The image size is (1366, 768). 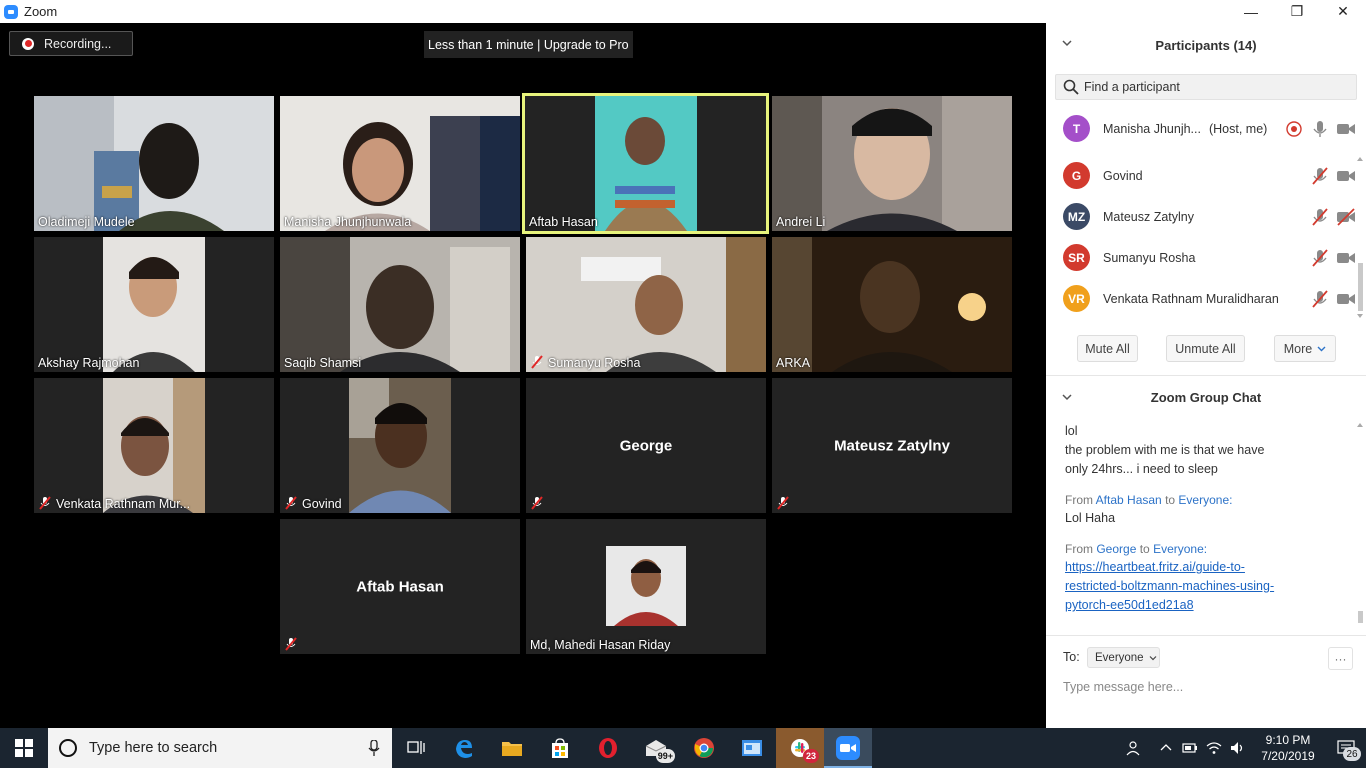 What do you see at coordinates (1346, 748) in the screenshot?
I see `action-center-button: 26` at bounding box center [1346, 748].